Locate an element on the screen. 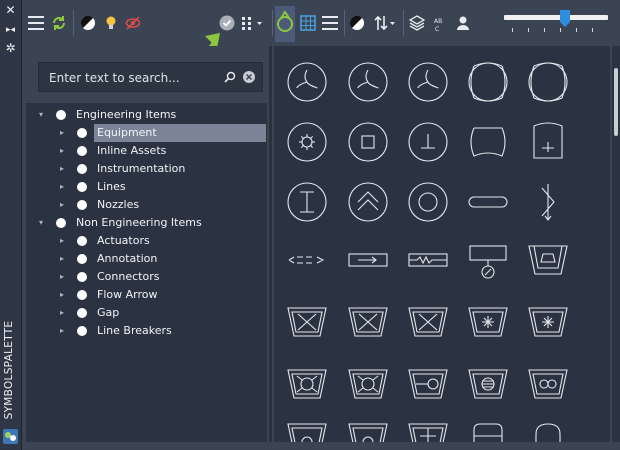  symbol-dashes is located at coordinates (306, 260).